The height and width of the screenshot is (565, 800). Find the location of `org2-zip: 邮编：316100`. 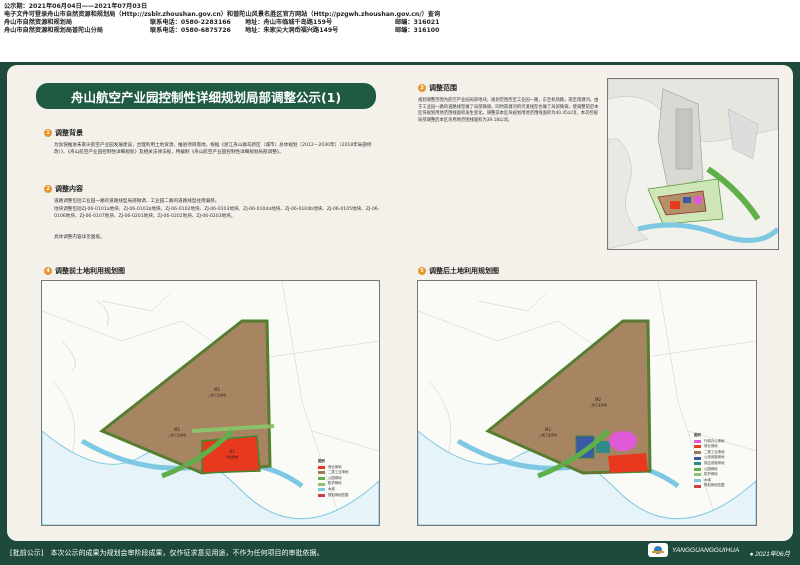

org2-zip: 邮编：316100 is located at coordinates (417, 30).